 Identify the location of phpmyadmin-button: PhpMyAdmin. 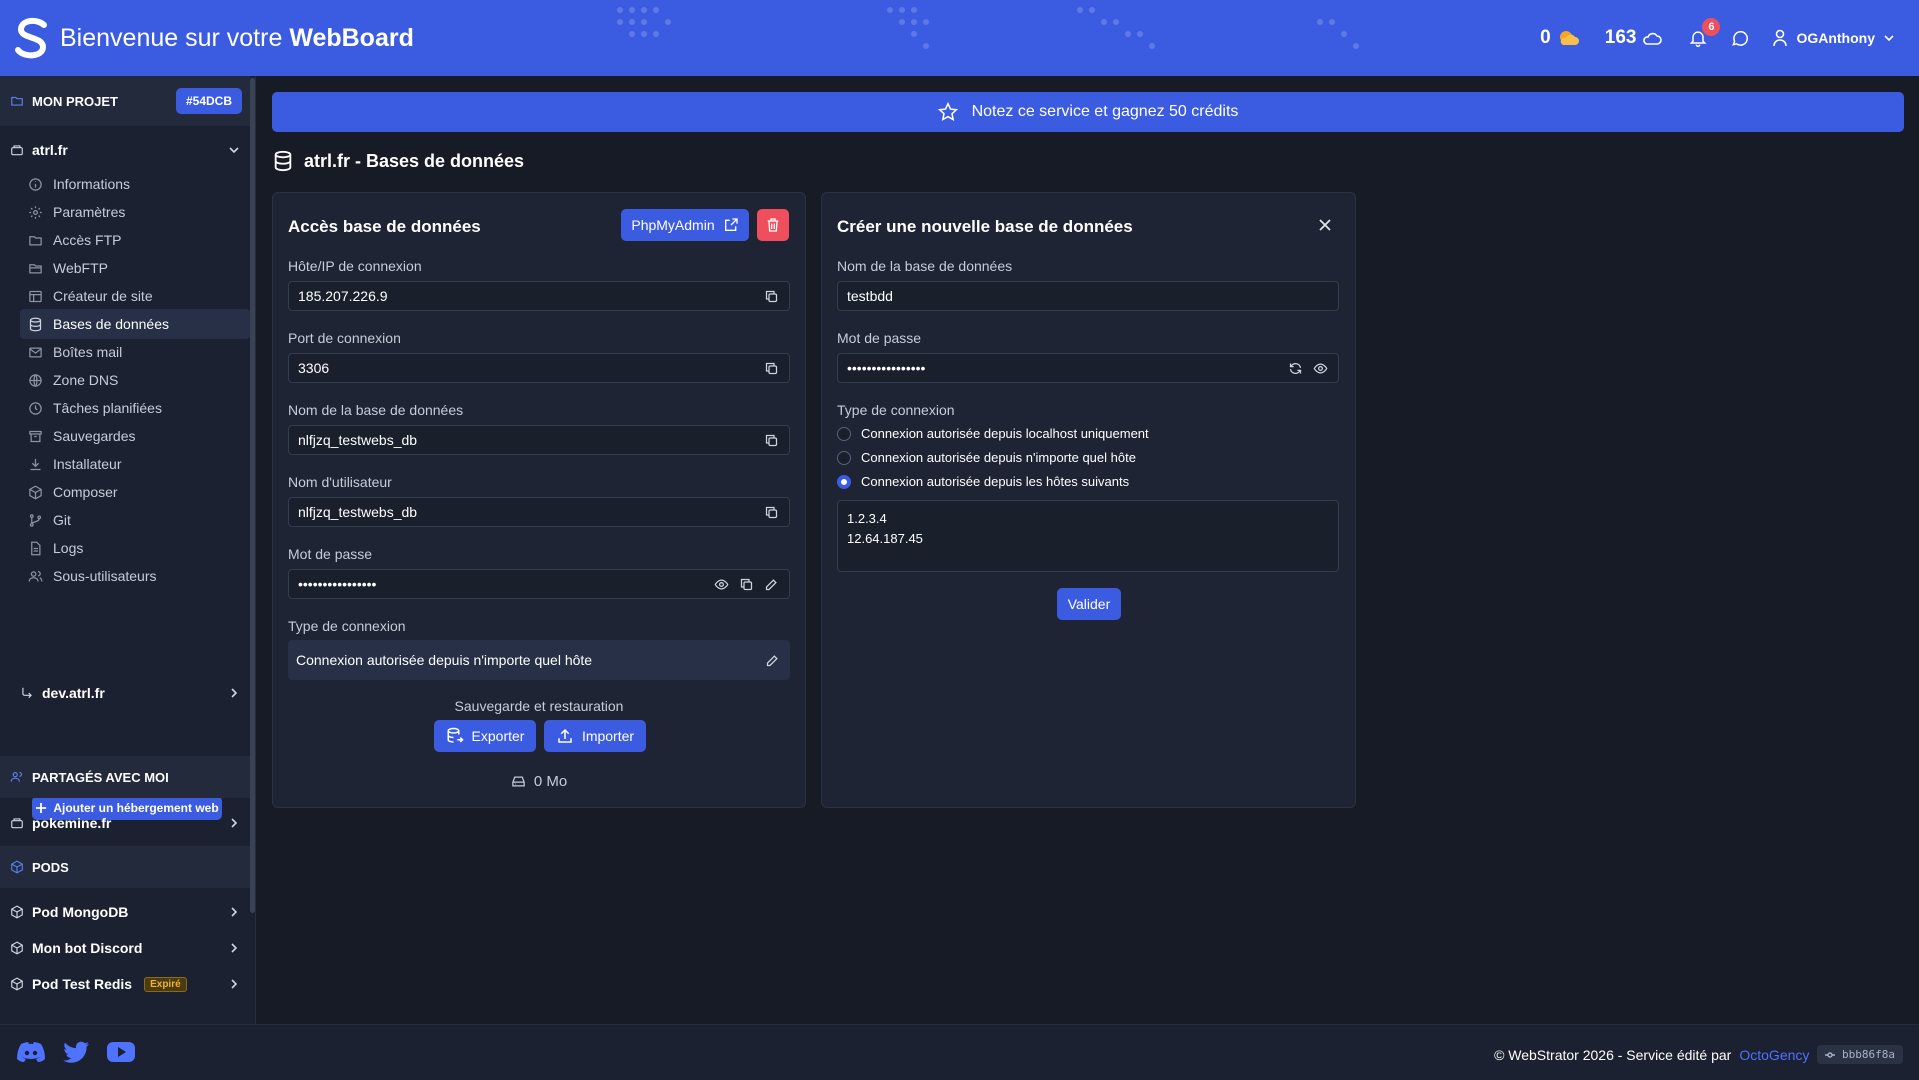
(685, 225).